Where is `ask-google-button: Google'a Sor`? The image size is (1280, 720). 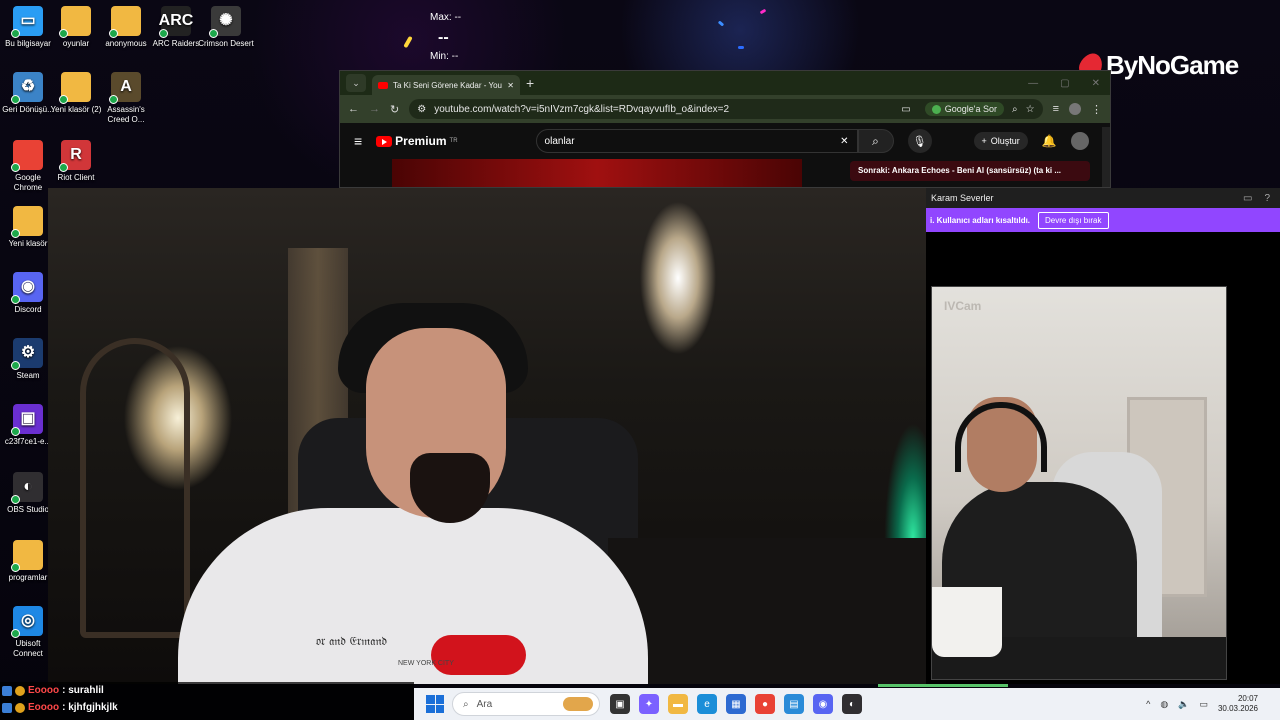
ask-google-button: Google'a Sor is located at coordinates (964, 109).